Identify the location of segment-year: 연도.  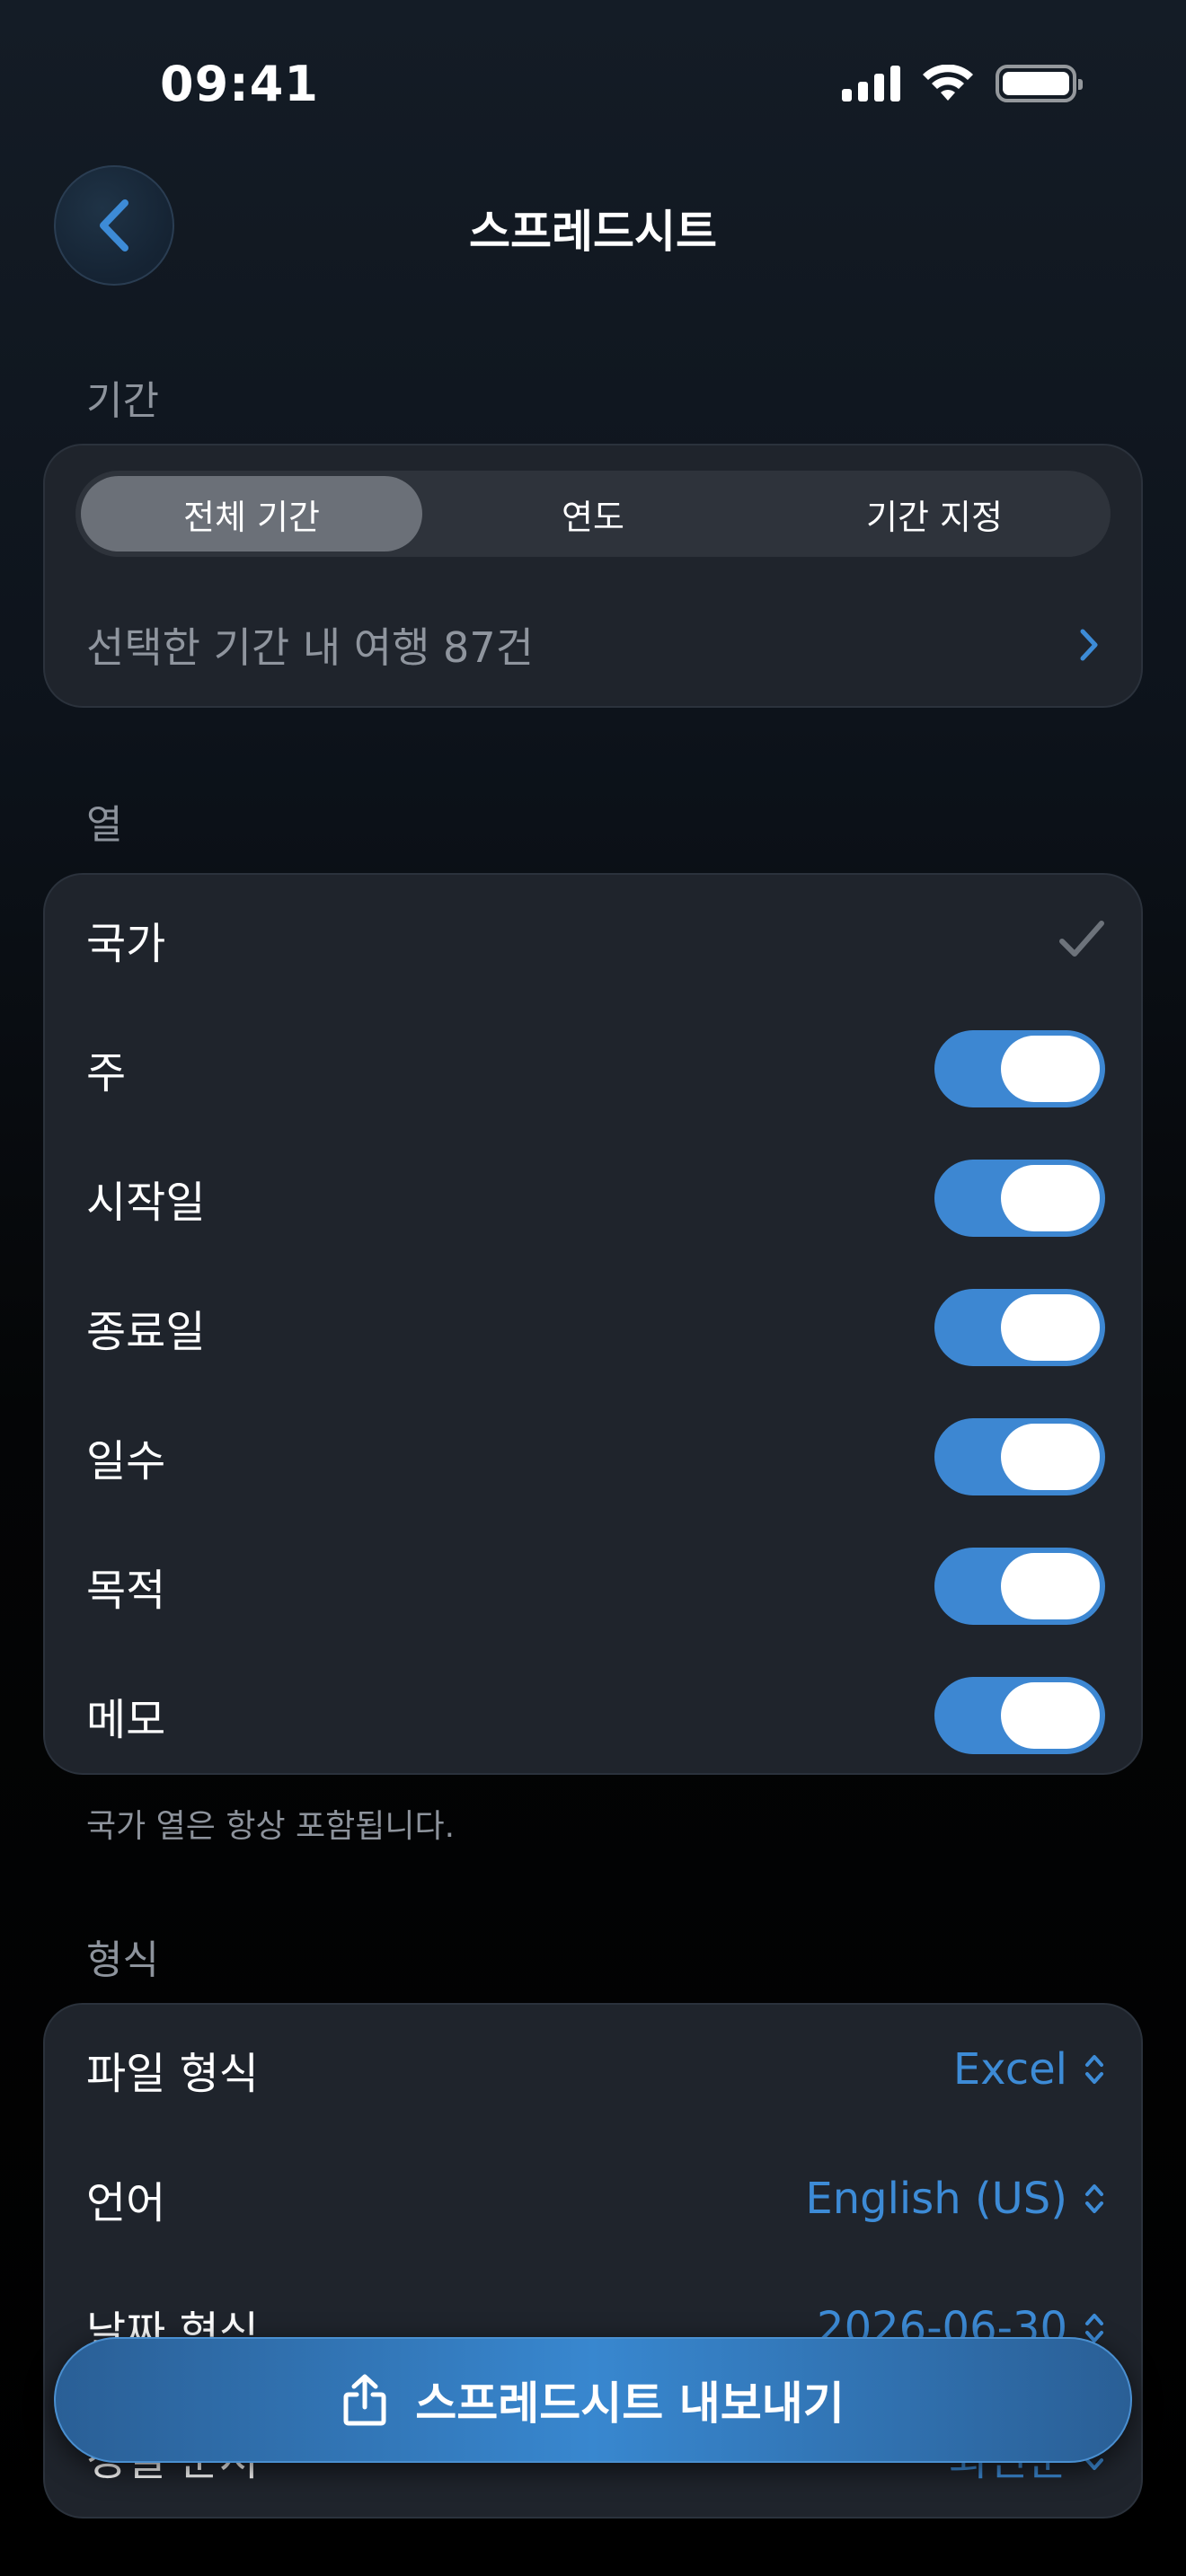
(593, 513).